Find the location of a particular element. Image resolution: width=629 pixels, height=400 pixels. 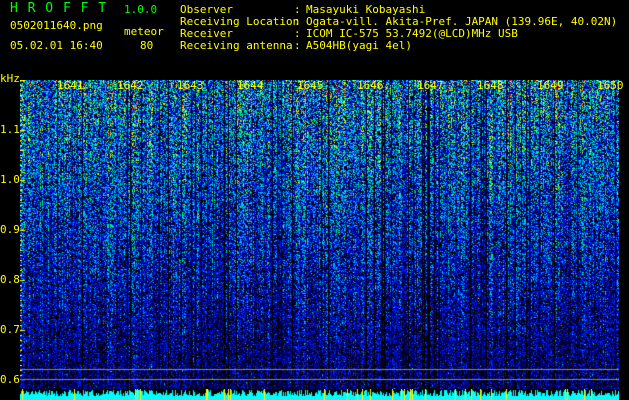

datetime: 05.02.01 16:40 is located at coordinates (56, 45).